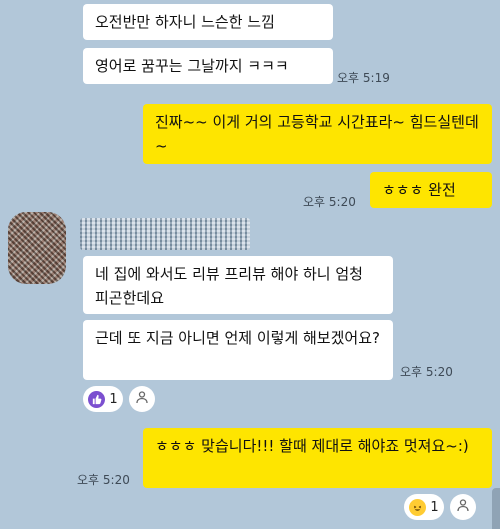 Image resolution: width=500 pixels, height=529 pixels. I want to click on message-time: 오후 5:19, so click(363, 78).